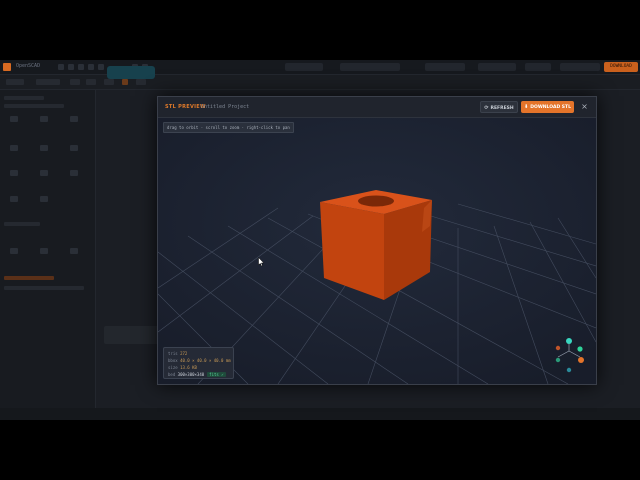 The width and height of the screenshot is (640, 480). I want to click on model-top-hole, so click(376, 201).